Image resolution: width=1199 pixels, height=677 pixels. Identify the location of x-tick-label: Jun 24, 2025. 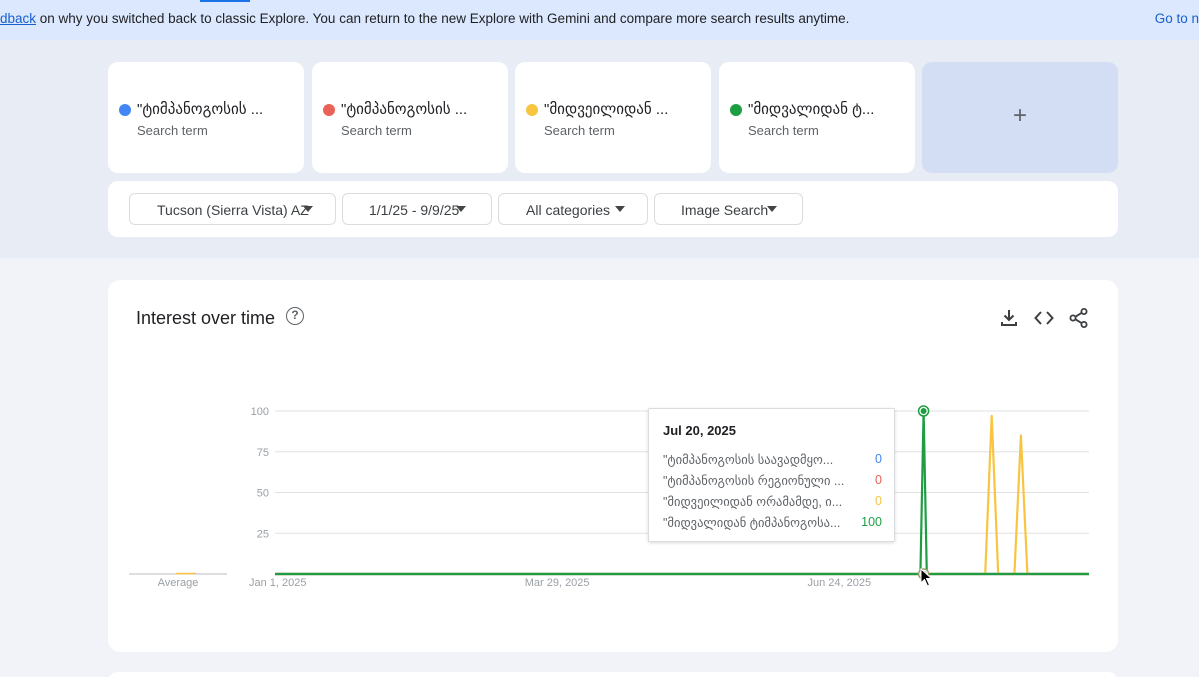
(839, 583).